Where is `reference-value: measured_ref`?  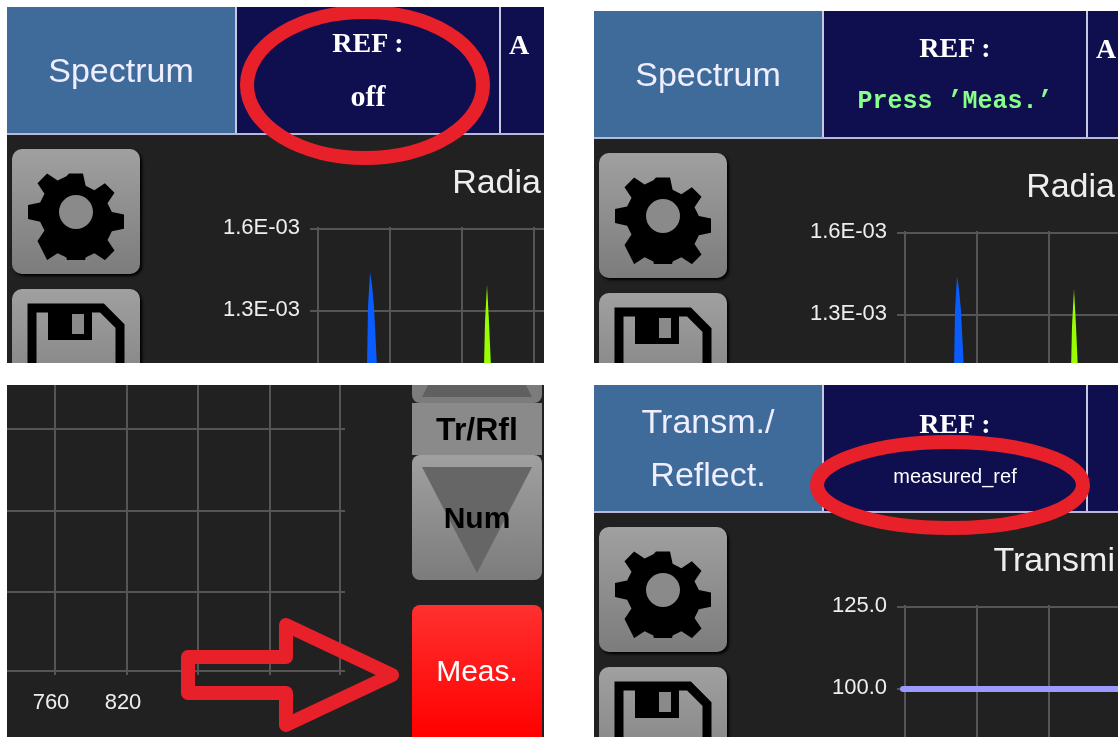 reference-value: measured_ref is located at coordinates (955, 477).